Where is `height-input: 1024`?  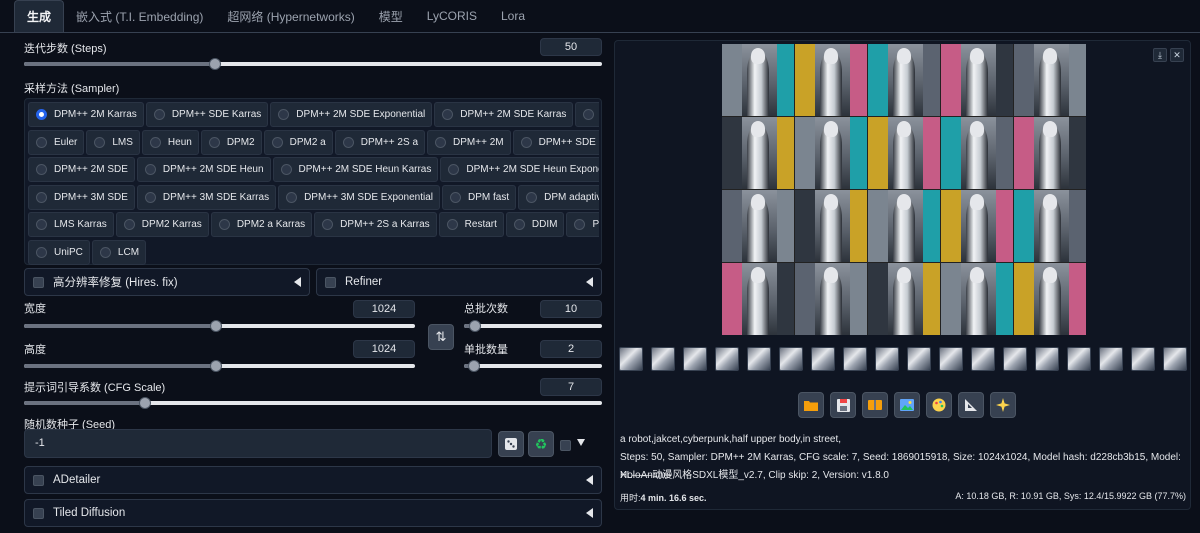 height-input: 1024 is located at coordinates (384, 349).